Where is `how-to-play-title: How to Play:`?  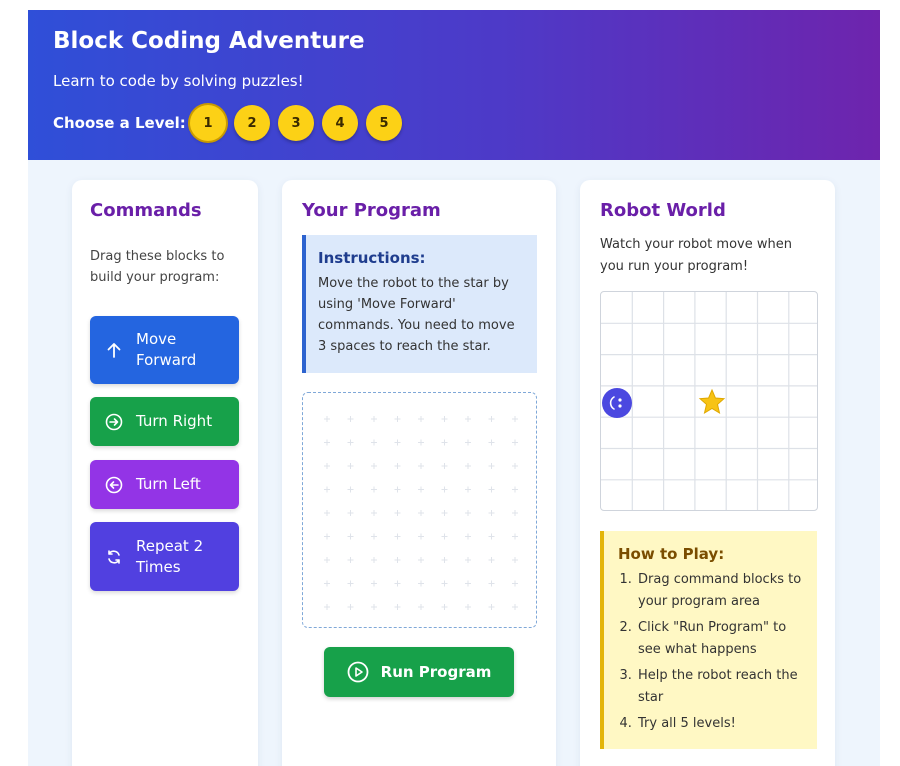 how-to-play-title: How to Play: is located at coordinates (671, 554).